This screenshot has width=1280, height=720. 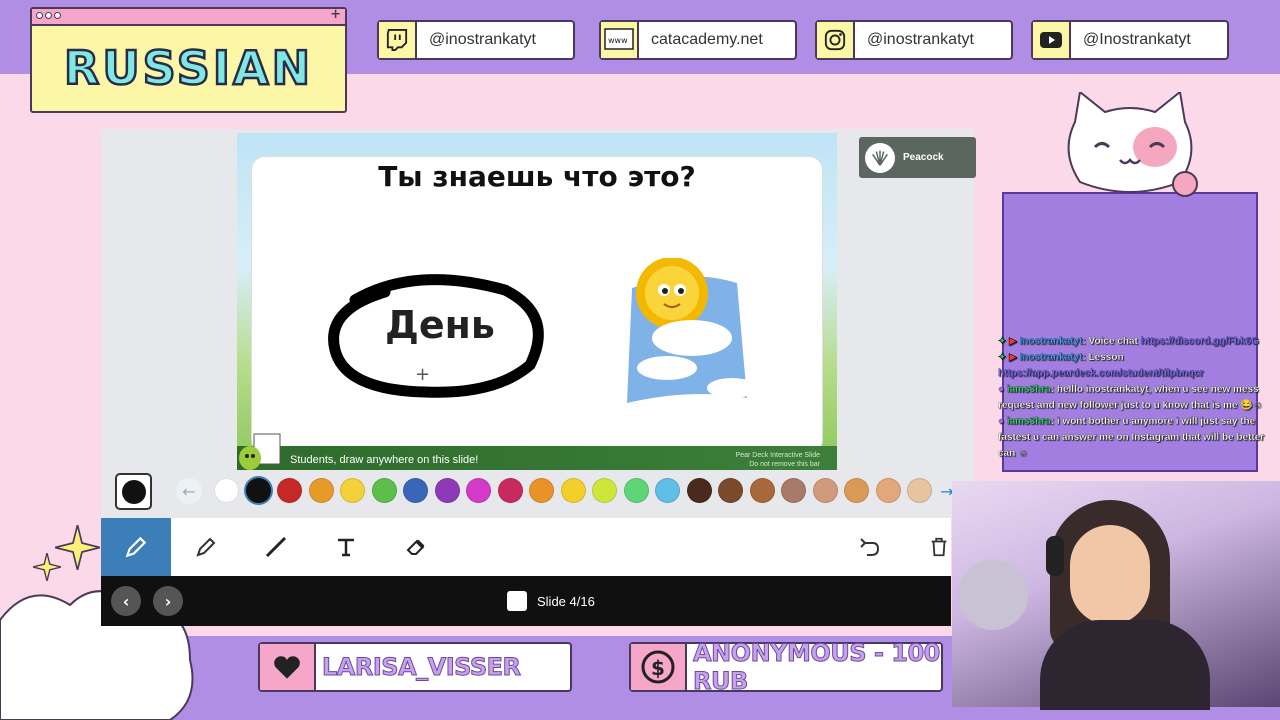 I want to click on follower-name: LARISA_VISSER, so click(x=422, y=667).